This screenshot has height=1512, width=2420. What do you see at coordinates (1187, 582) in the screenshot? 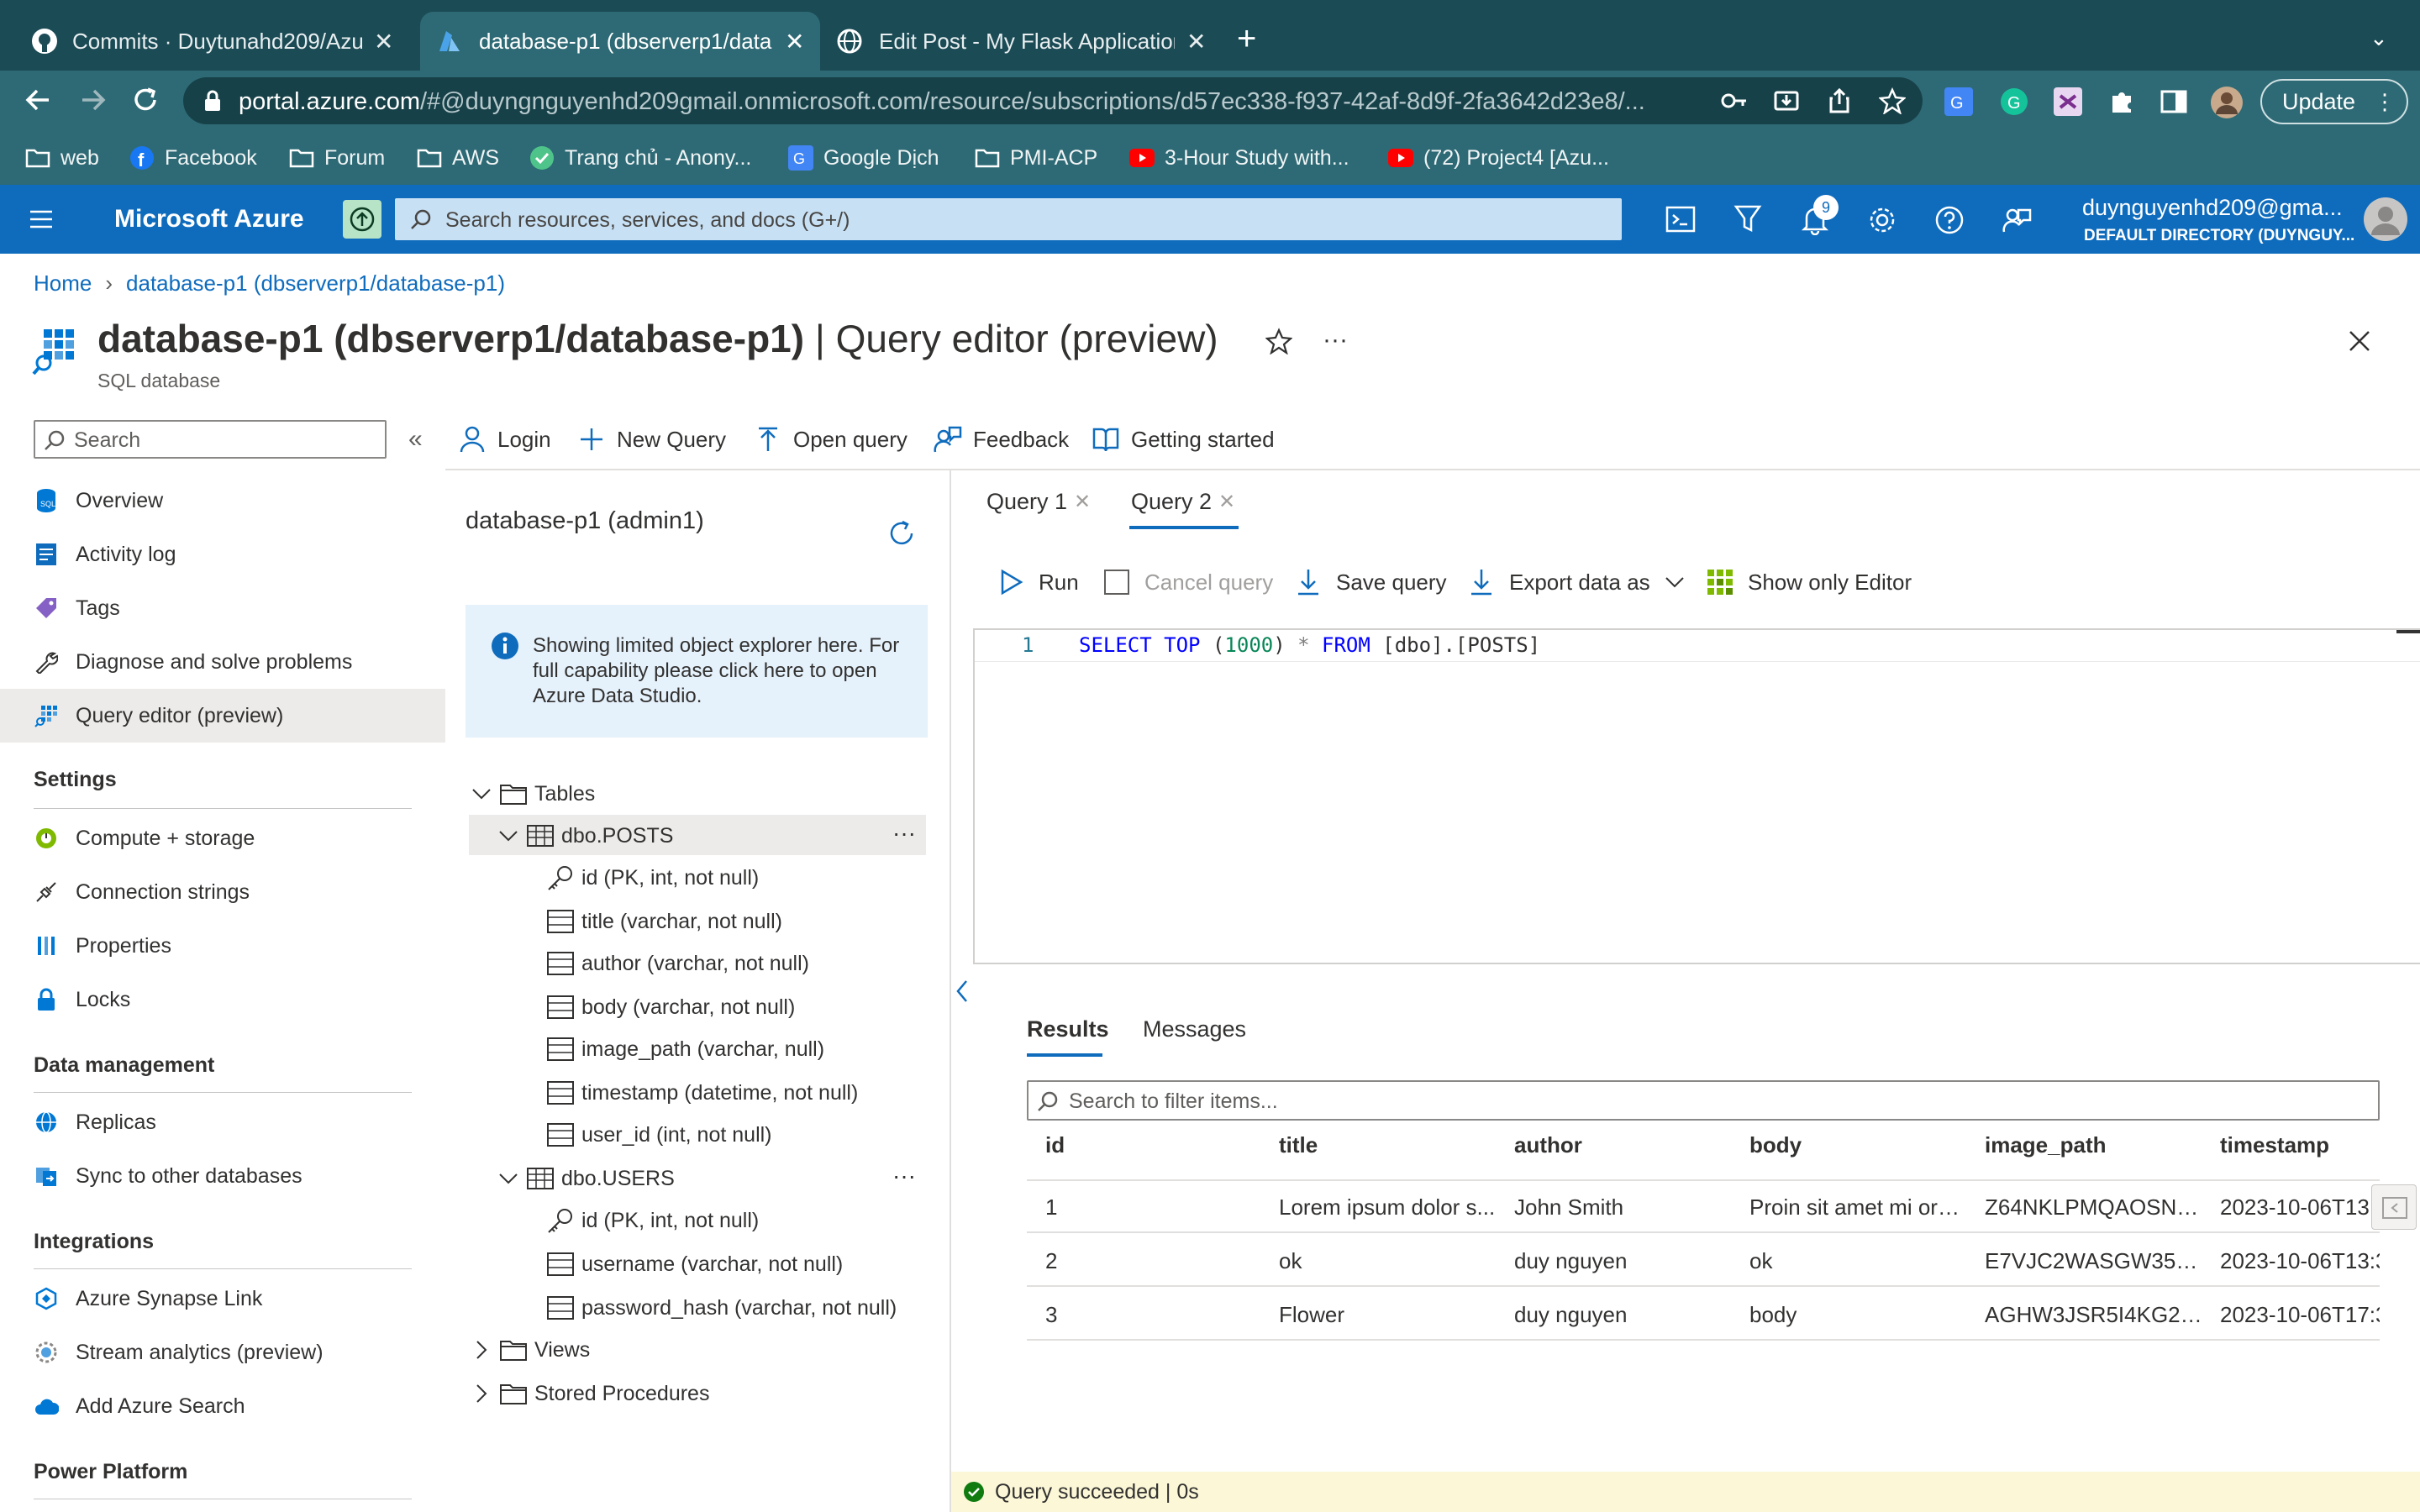
I see `cancel-query-button: Cancel query` at bounding box center [1187, 582].